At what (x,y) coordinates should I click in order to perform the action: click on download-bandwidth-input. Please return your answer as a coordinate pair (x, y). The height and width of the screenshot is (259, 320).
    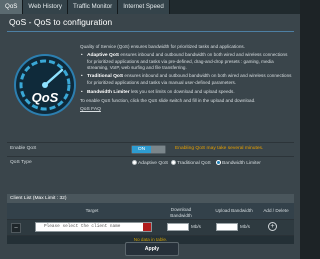
    Looking at the image, I should click on (178, 227).